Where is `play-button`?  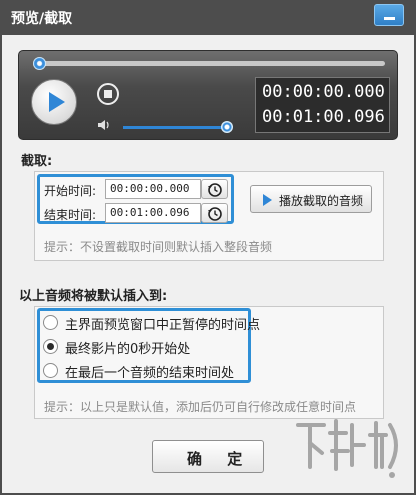
play-button is located at coordinates (54, 102).